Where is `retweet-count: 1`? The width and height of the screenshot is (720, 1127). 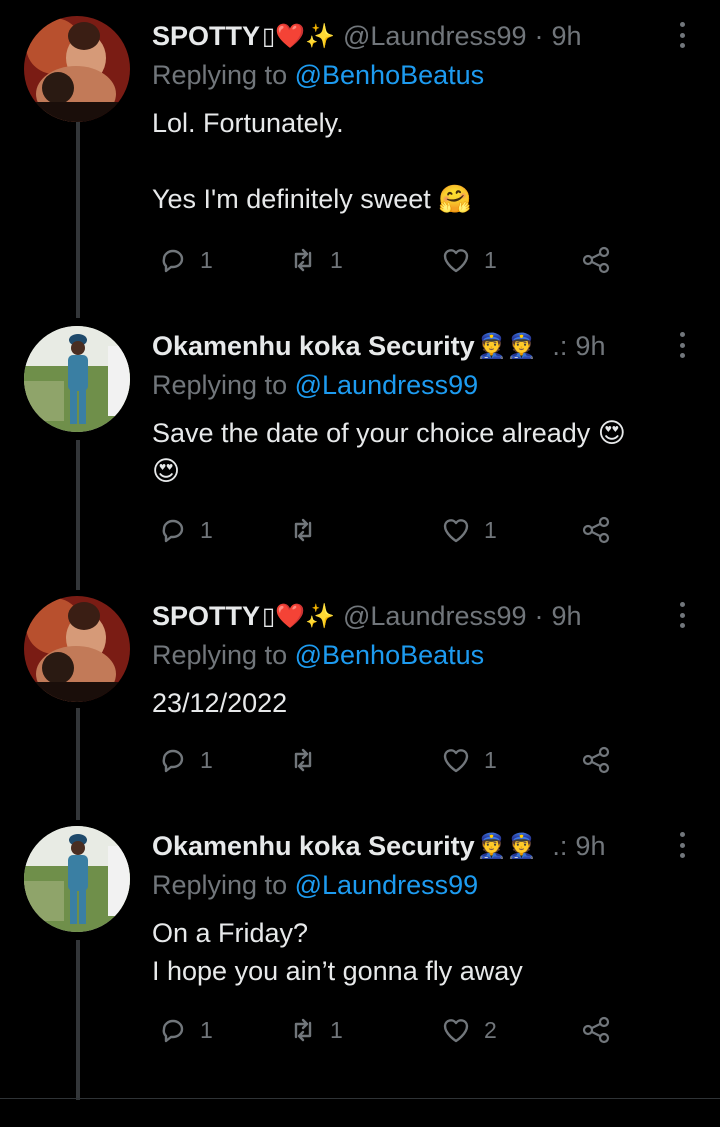 retweet-count: 1 is located at coordinates (336, 1029).